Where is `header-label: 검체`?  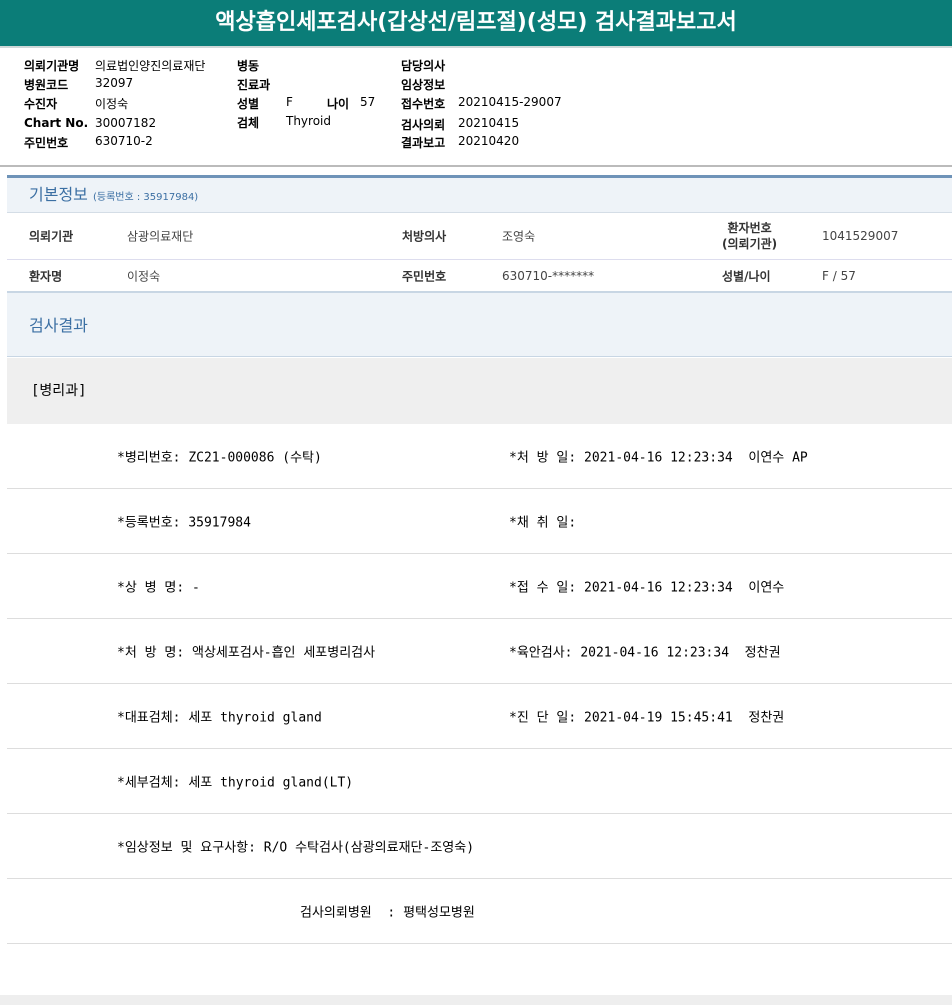
header-label: 검체 is located at coordinates (248, 123).